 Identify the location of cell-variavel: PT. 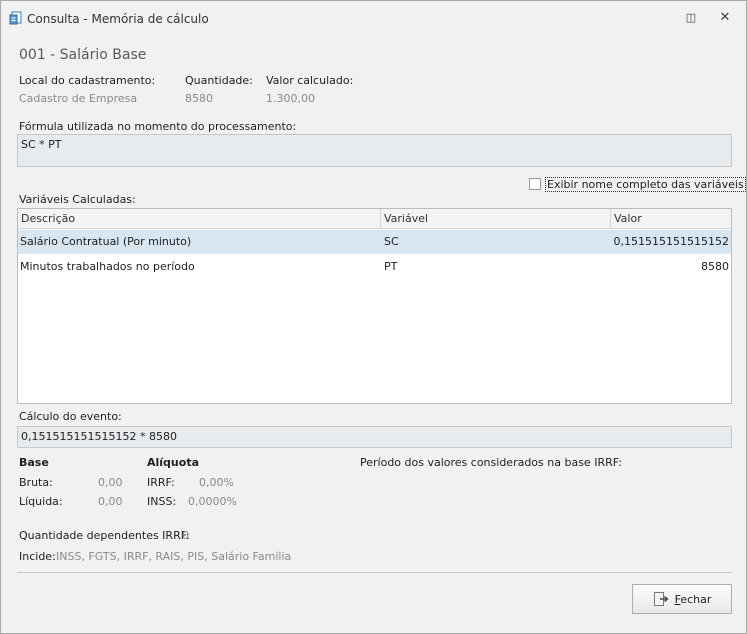
(391, 266).